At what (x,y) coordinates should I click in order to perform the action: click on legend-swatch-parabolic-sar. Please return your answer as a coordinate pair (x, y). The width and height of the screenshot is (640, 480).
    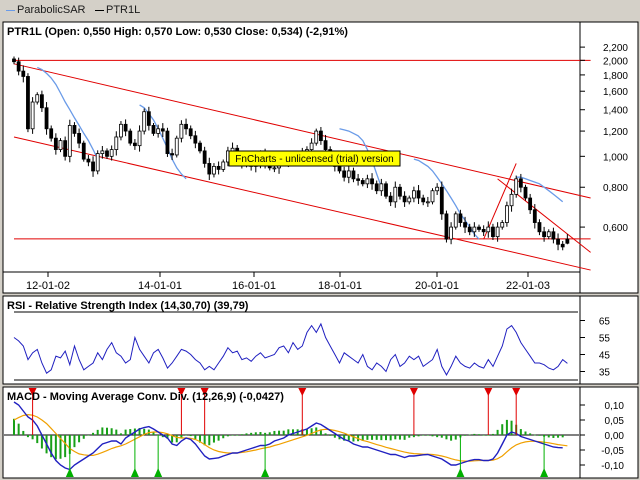
    Looking at the image, I should click on (10, 10).